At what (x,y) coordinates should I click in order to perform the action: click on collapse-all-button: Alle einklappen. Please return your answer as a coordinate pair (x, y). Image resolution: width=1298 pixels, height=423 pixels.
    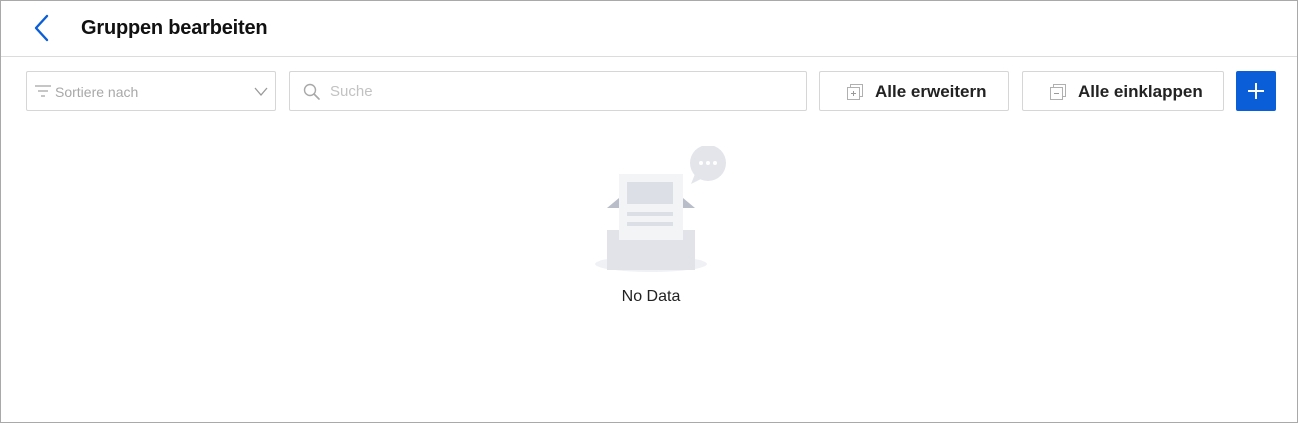
    Looking at the image, I should click on (1123, 91).